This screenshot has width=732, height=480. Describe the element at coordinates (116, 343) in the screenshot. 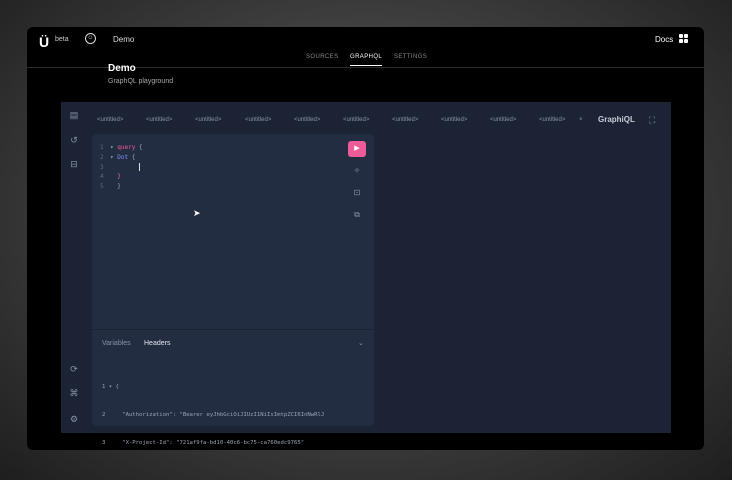

I see `tab-variables: Variables` at that location.